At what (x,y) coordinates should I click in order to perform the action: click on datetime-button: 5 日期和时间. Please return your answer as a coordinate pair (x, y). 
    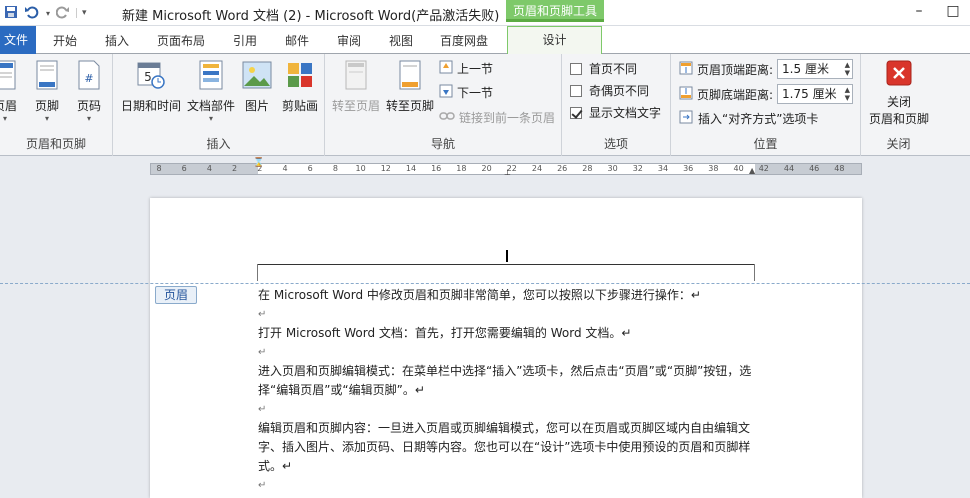
    Looking at the image, I should click on (151, 87).